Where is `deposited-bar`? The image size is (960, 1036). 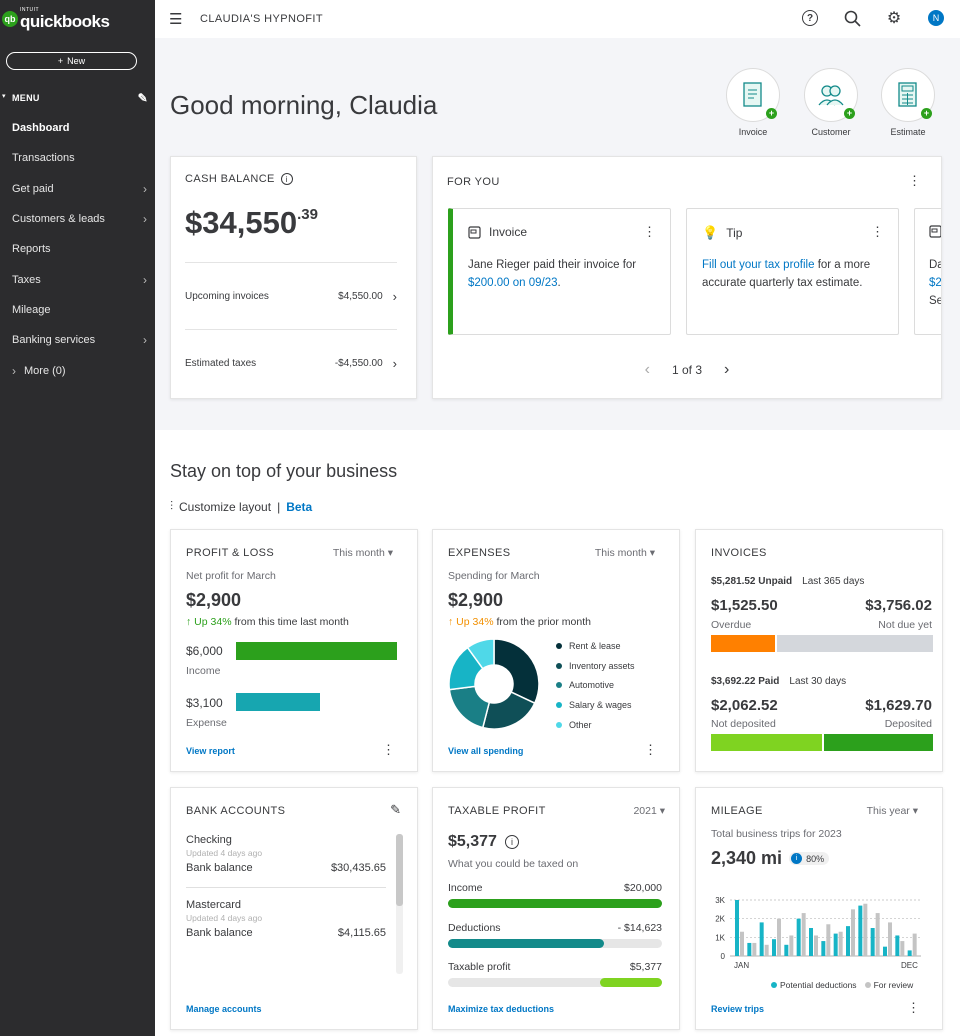 deposited-bar is located at coordinates (878, 742).